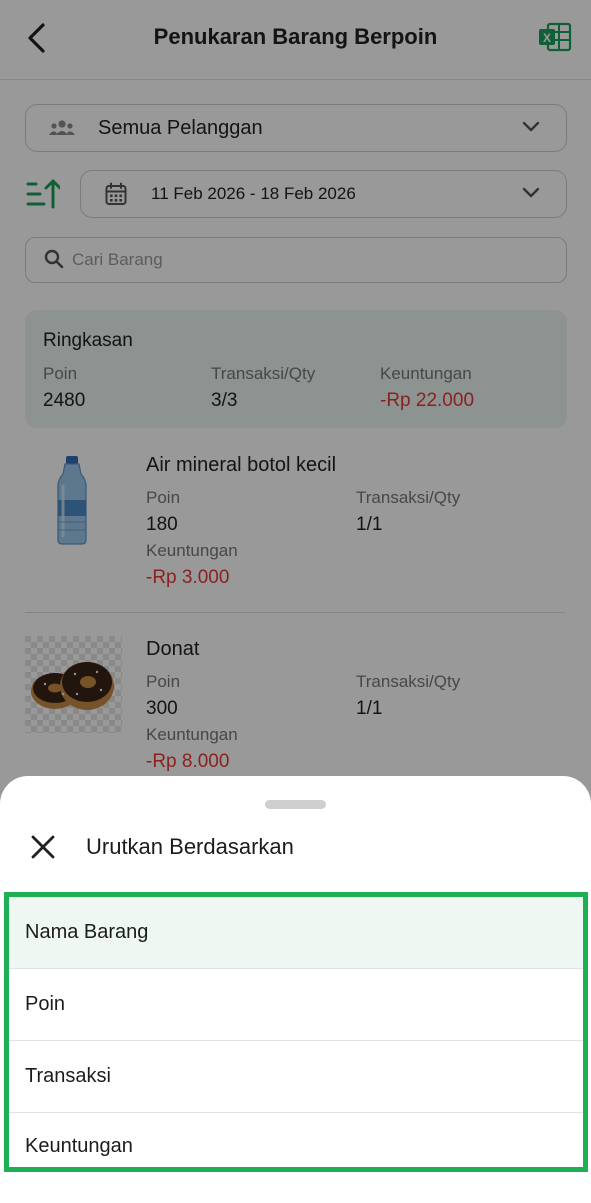 Image resolution: width=591 pixels, height=1203 pixels. What do you see at coordinates (296, 933) in the screenshot?
I see `sort-option-nama-barang: Nama Barang` at bounding box center [296, 933].